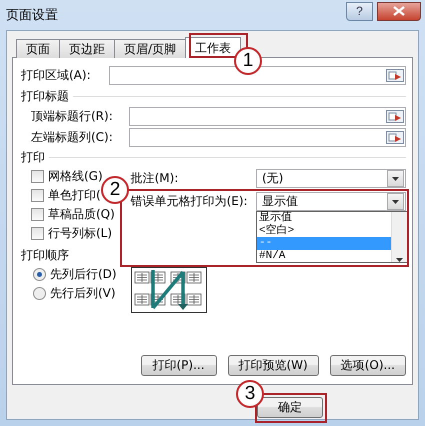 Image resolution: width=425 pixels, height=426 pixels. I want to click on dialog-button: 打印预览(W), so click(273, 365).